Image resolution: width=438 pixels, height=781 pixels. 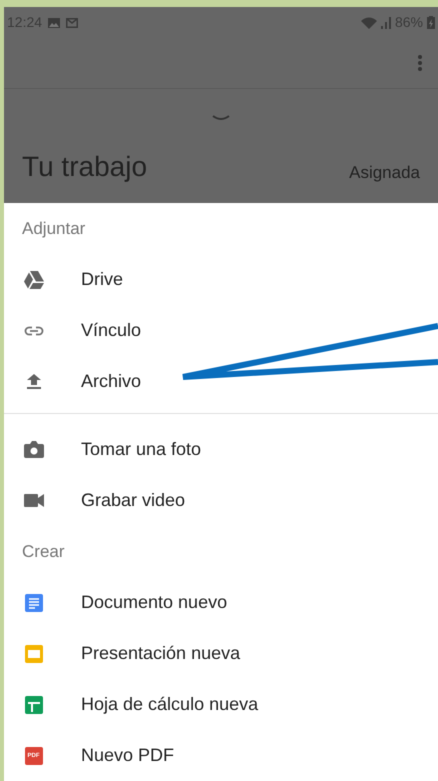 I want to click on link-icon, so click(x=34, y=331).